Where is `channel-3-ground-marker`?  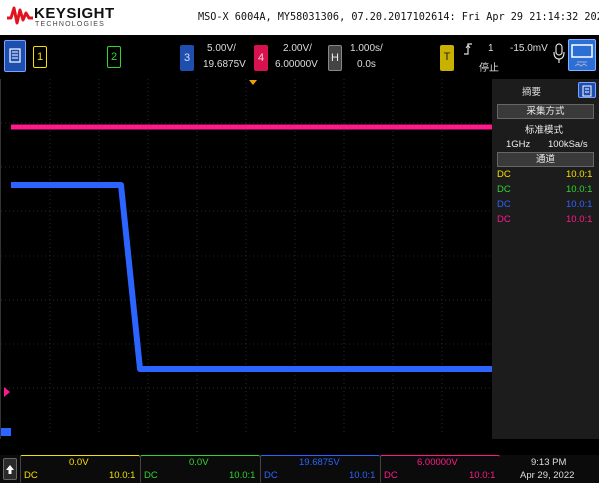
channel-3-ground-marker is located at coordinates (6, 432).